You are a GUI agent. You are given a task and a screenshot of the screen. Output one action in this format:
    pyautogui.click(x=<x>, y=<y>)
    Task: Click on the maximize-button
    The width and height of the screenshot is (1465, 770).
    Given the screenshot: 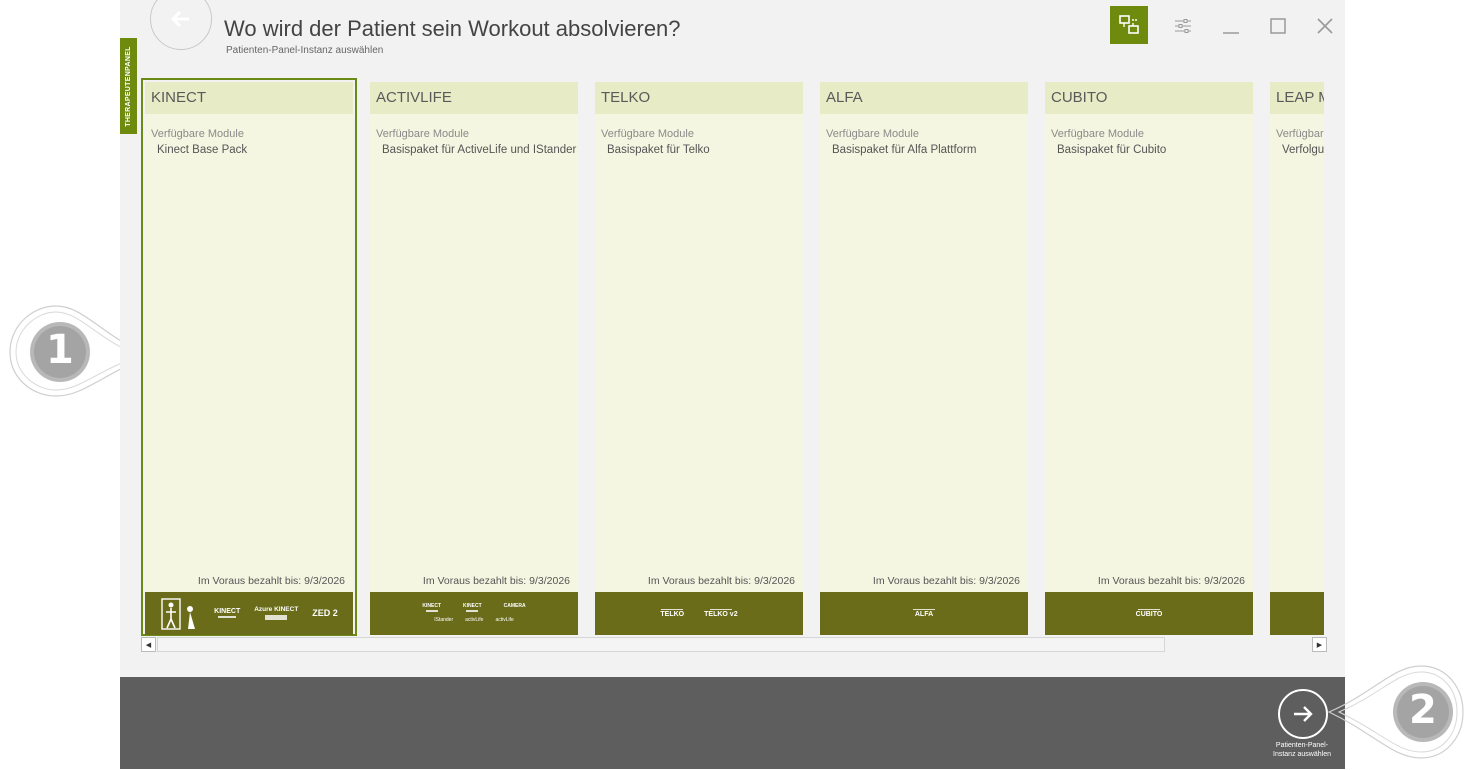 What is the action you would take?
    pyautogui.click(x=1278, y=26)
    